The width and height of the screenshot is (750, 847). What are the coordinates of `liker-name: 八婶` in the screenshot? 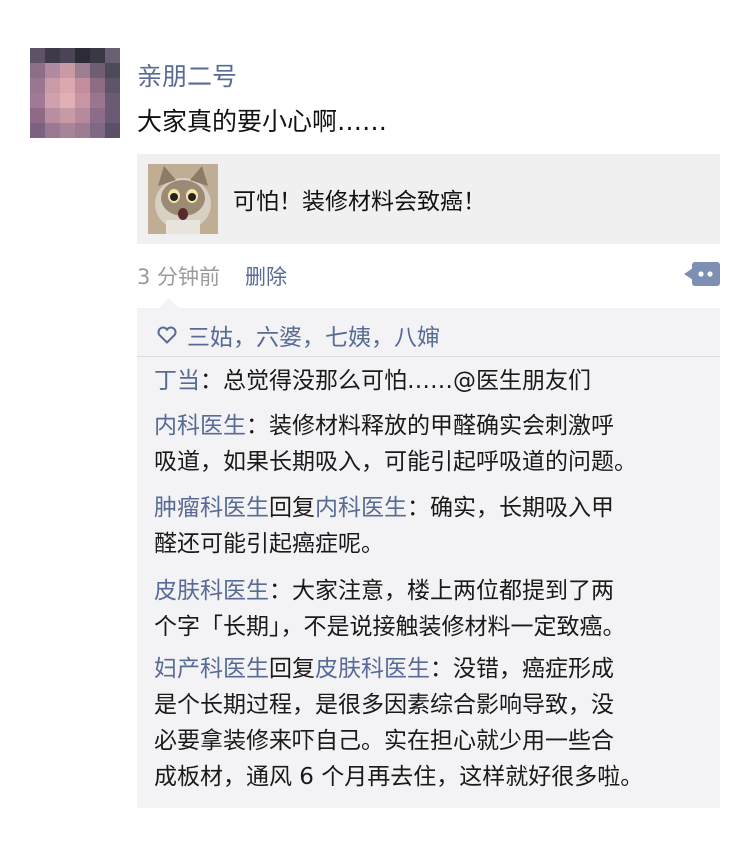 It's located at (417, 335).